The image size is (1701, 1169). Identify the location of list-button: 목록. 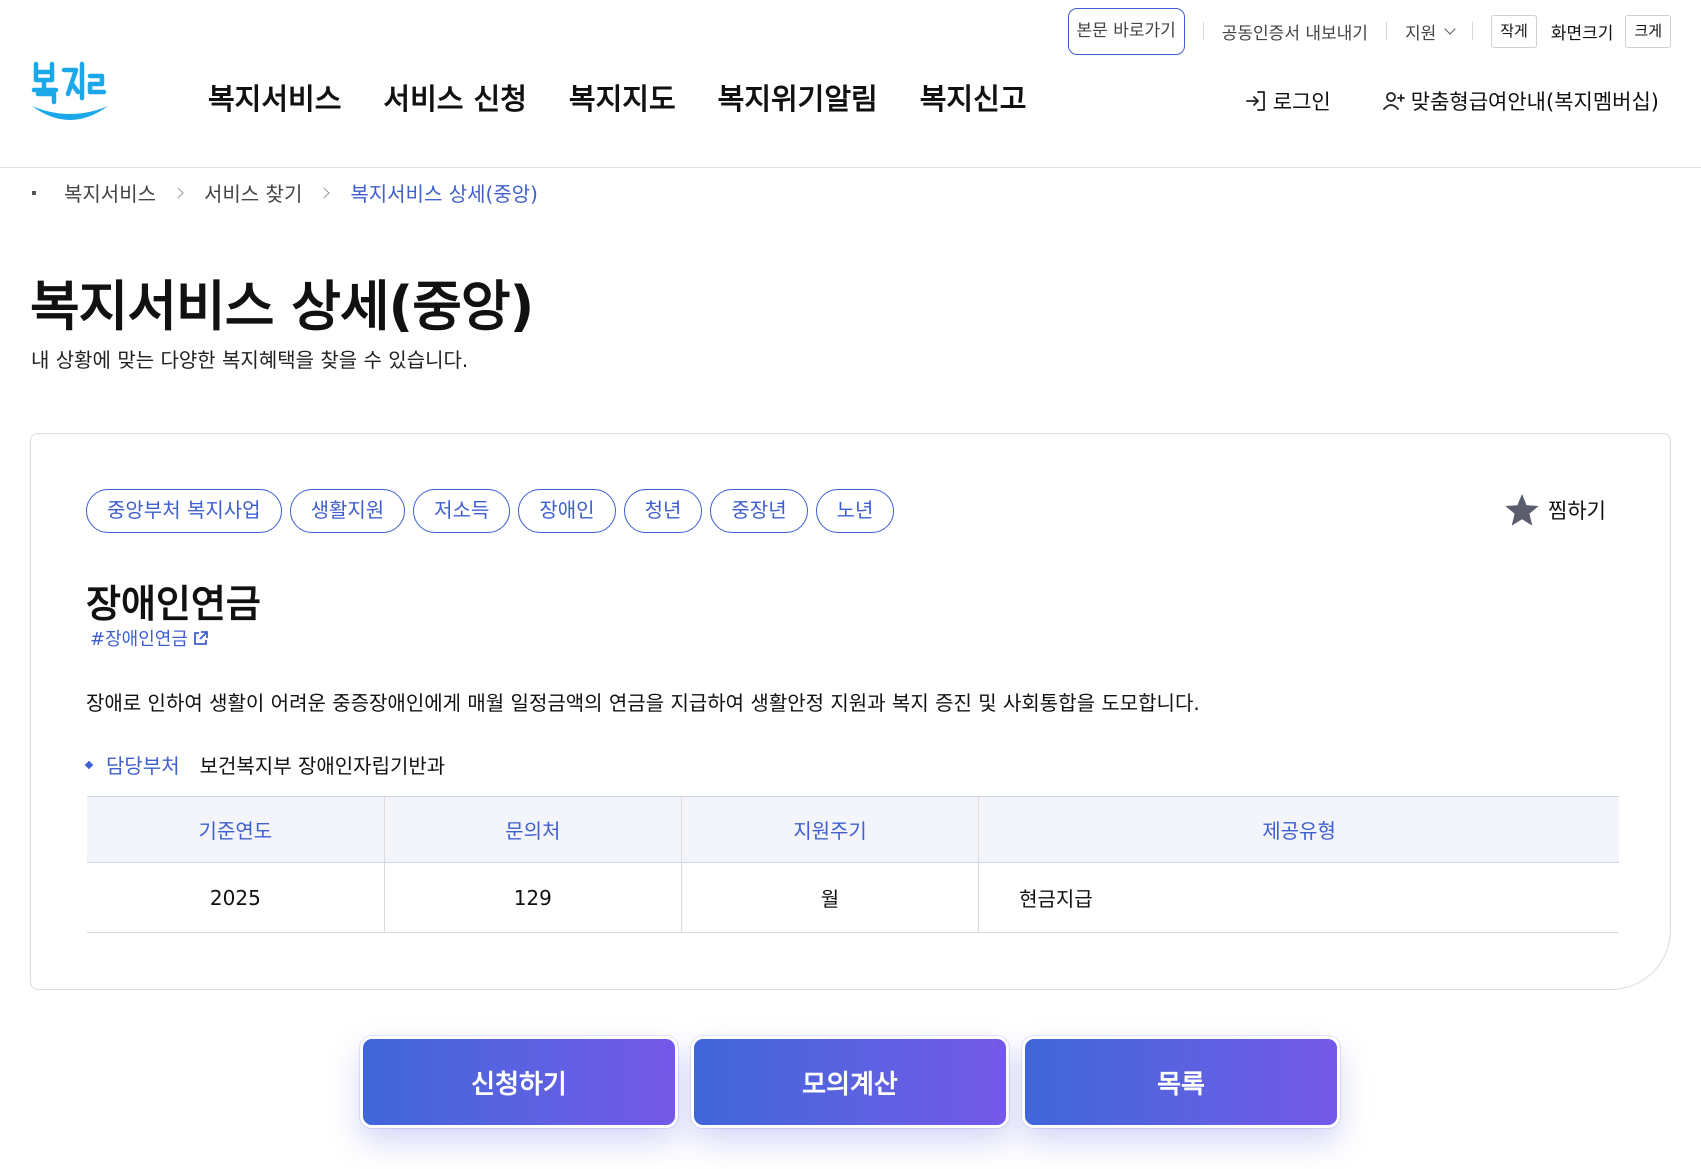
(1181, 1082).